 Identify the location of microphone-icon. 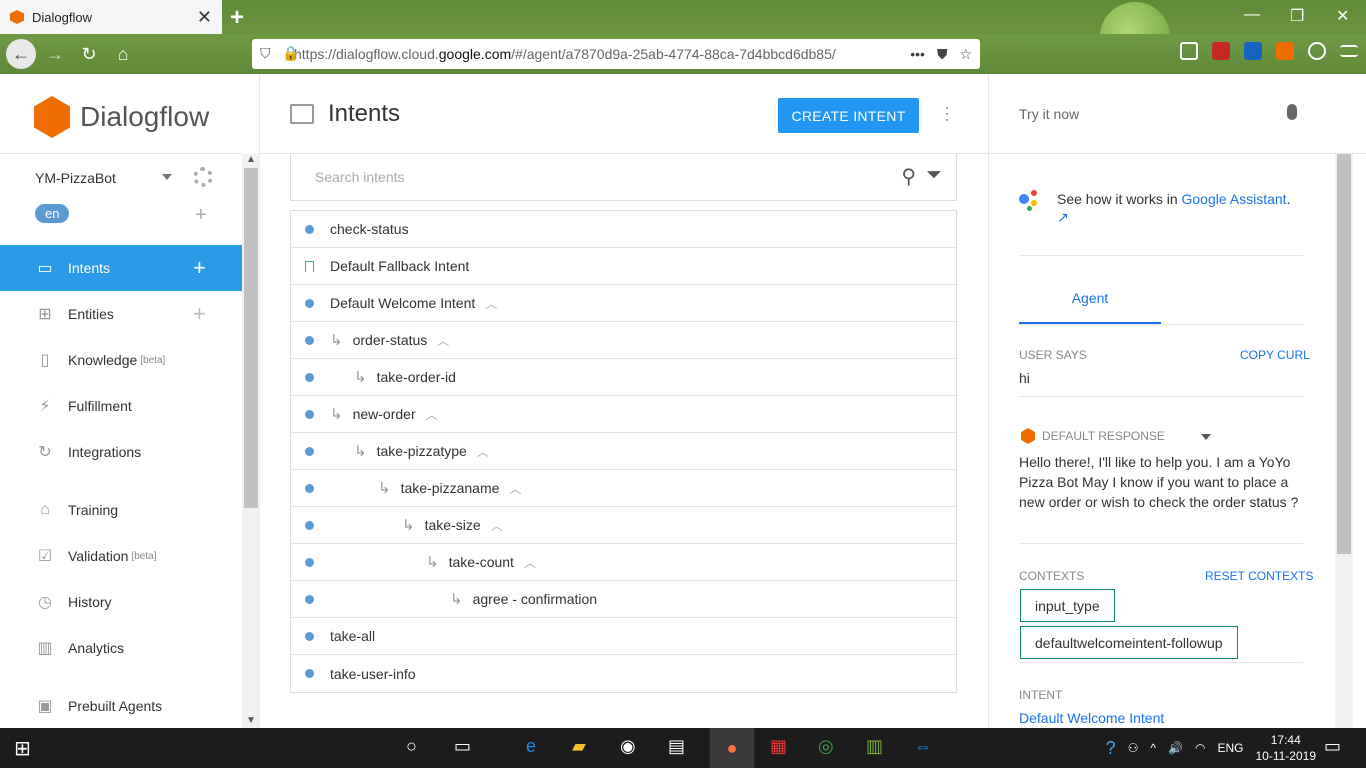
(1292, 112).